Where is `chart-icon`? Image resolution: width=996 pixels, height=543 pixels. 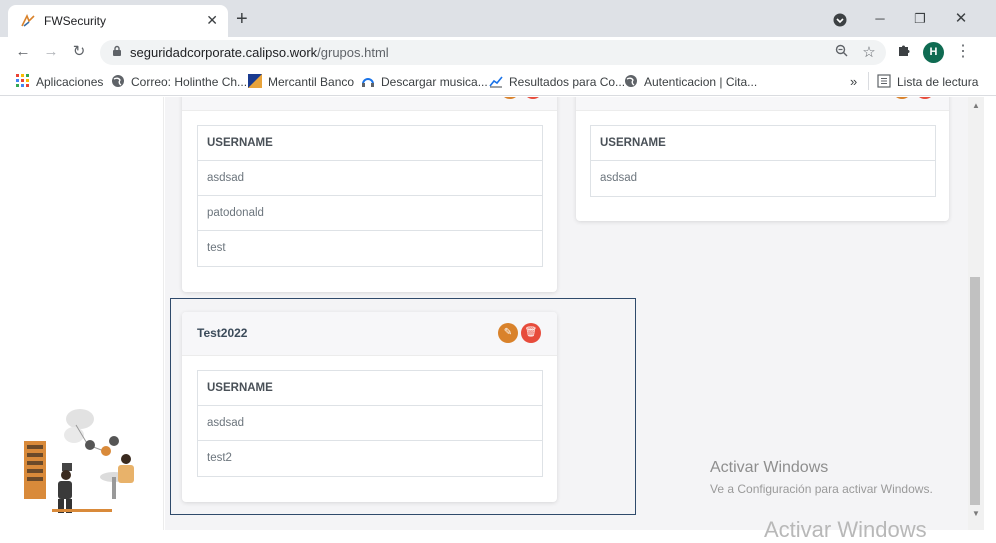 chart-icon is located at coordinates (496, 81).